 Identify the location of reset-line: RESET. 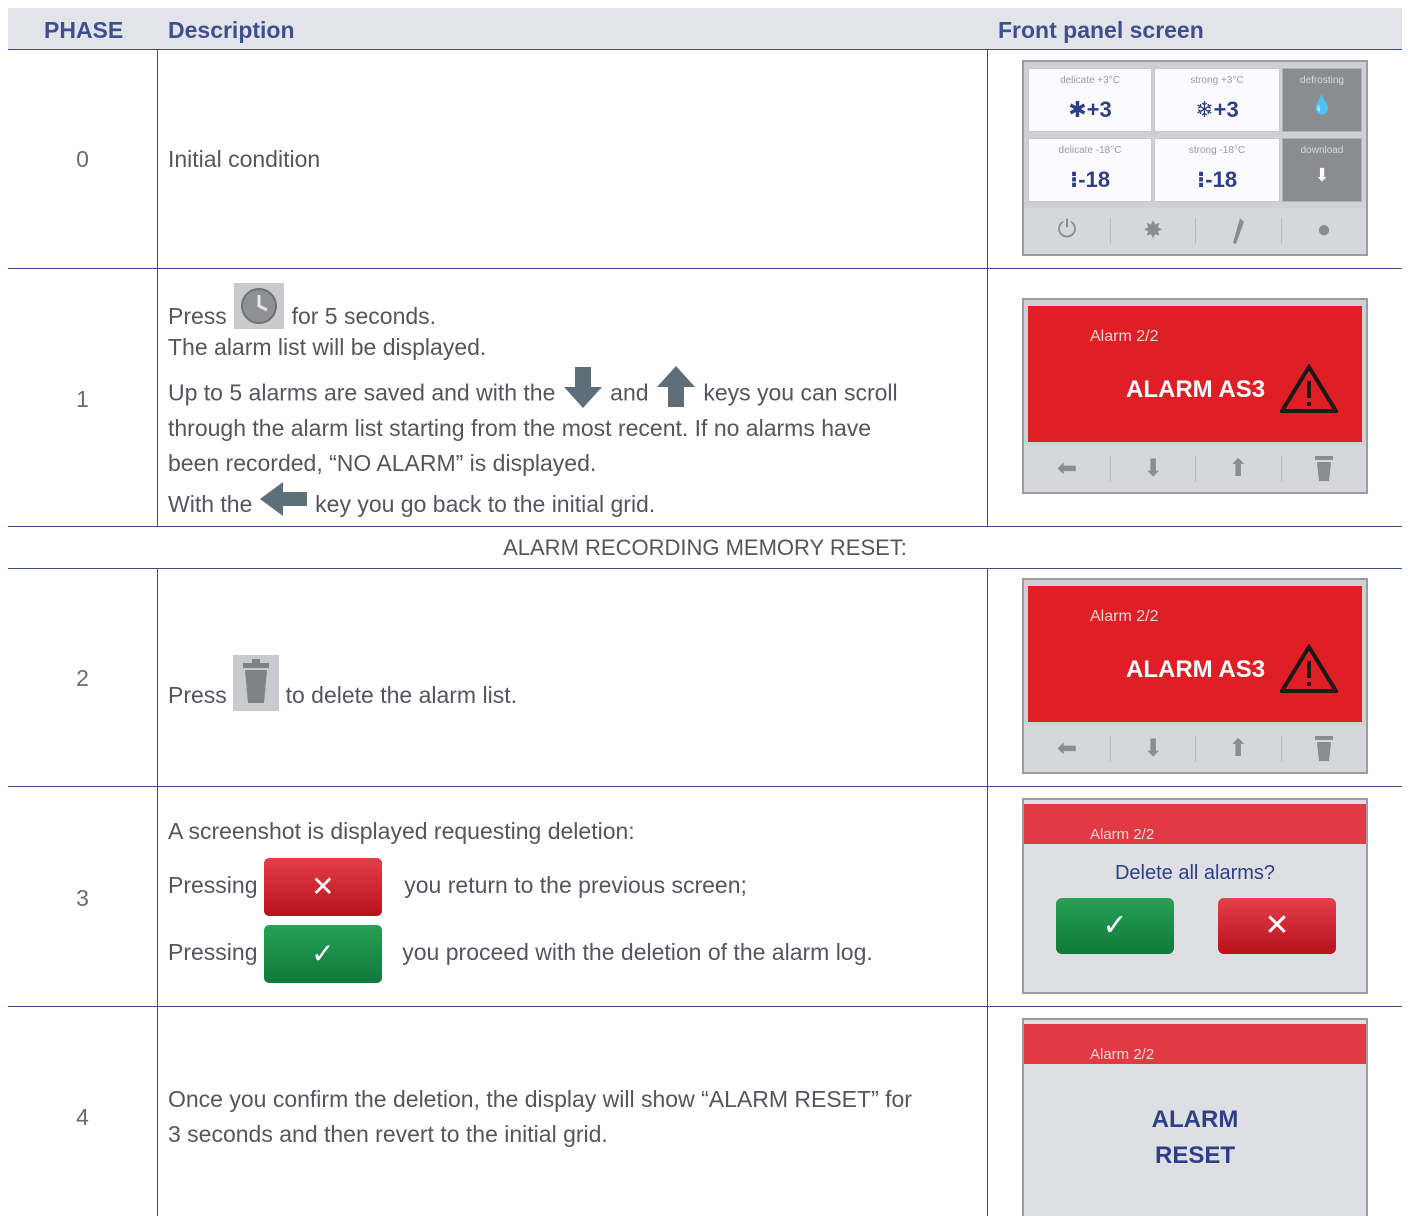
(1194, 1155).